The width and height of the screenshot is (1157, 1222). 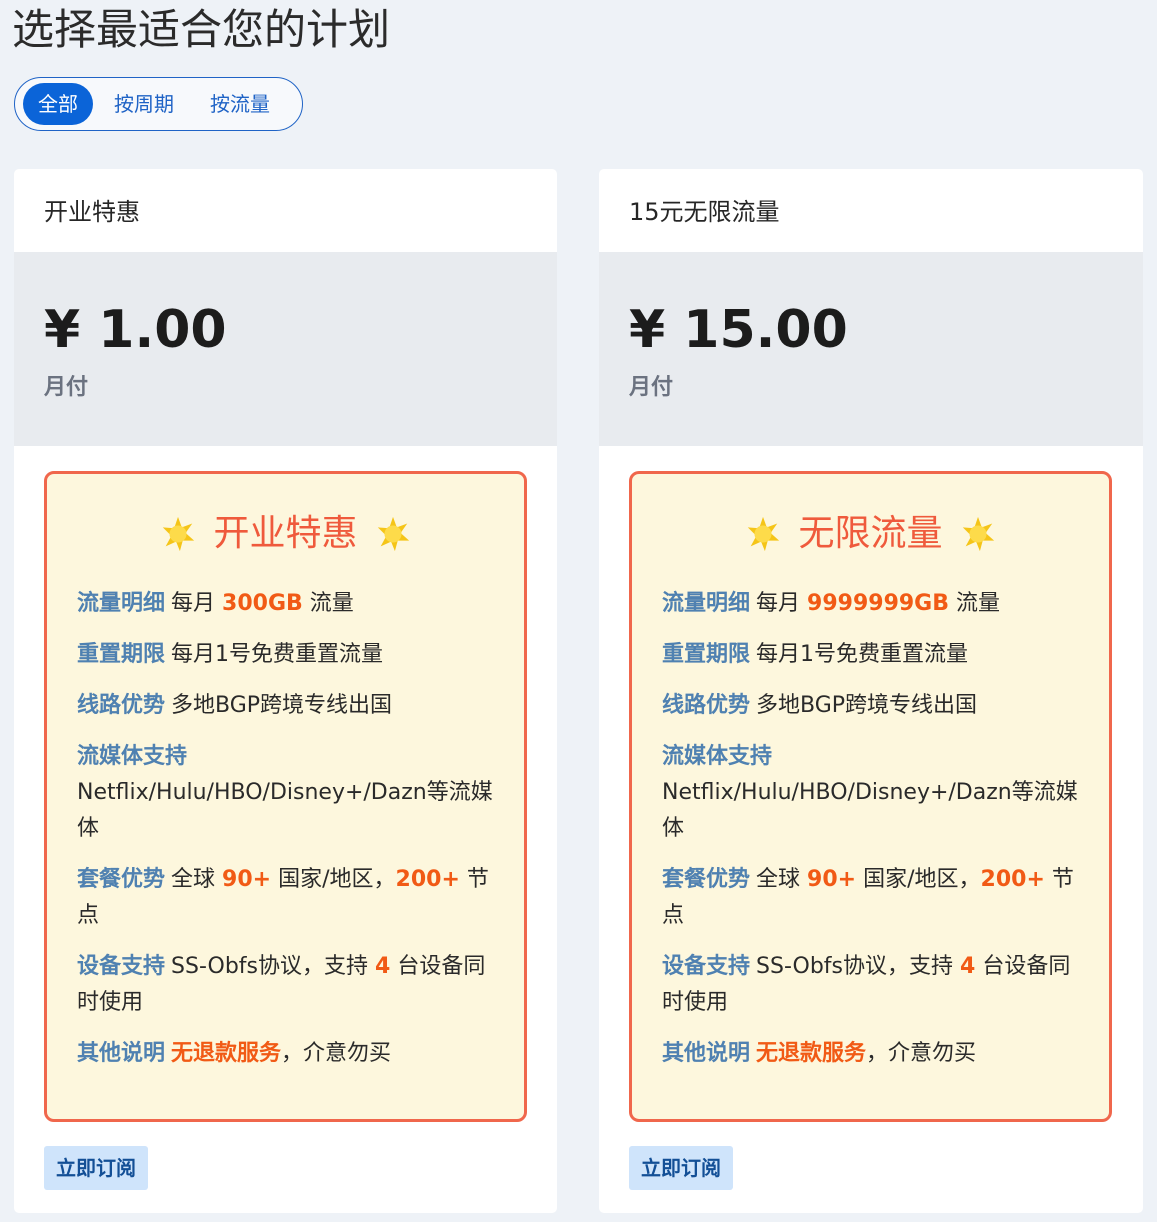 I want to click on plan-price: ¥ 1.00, so click(x=135, y=330).